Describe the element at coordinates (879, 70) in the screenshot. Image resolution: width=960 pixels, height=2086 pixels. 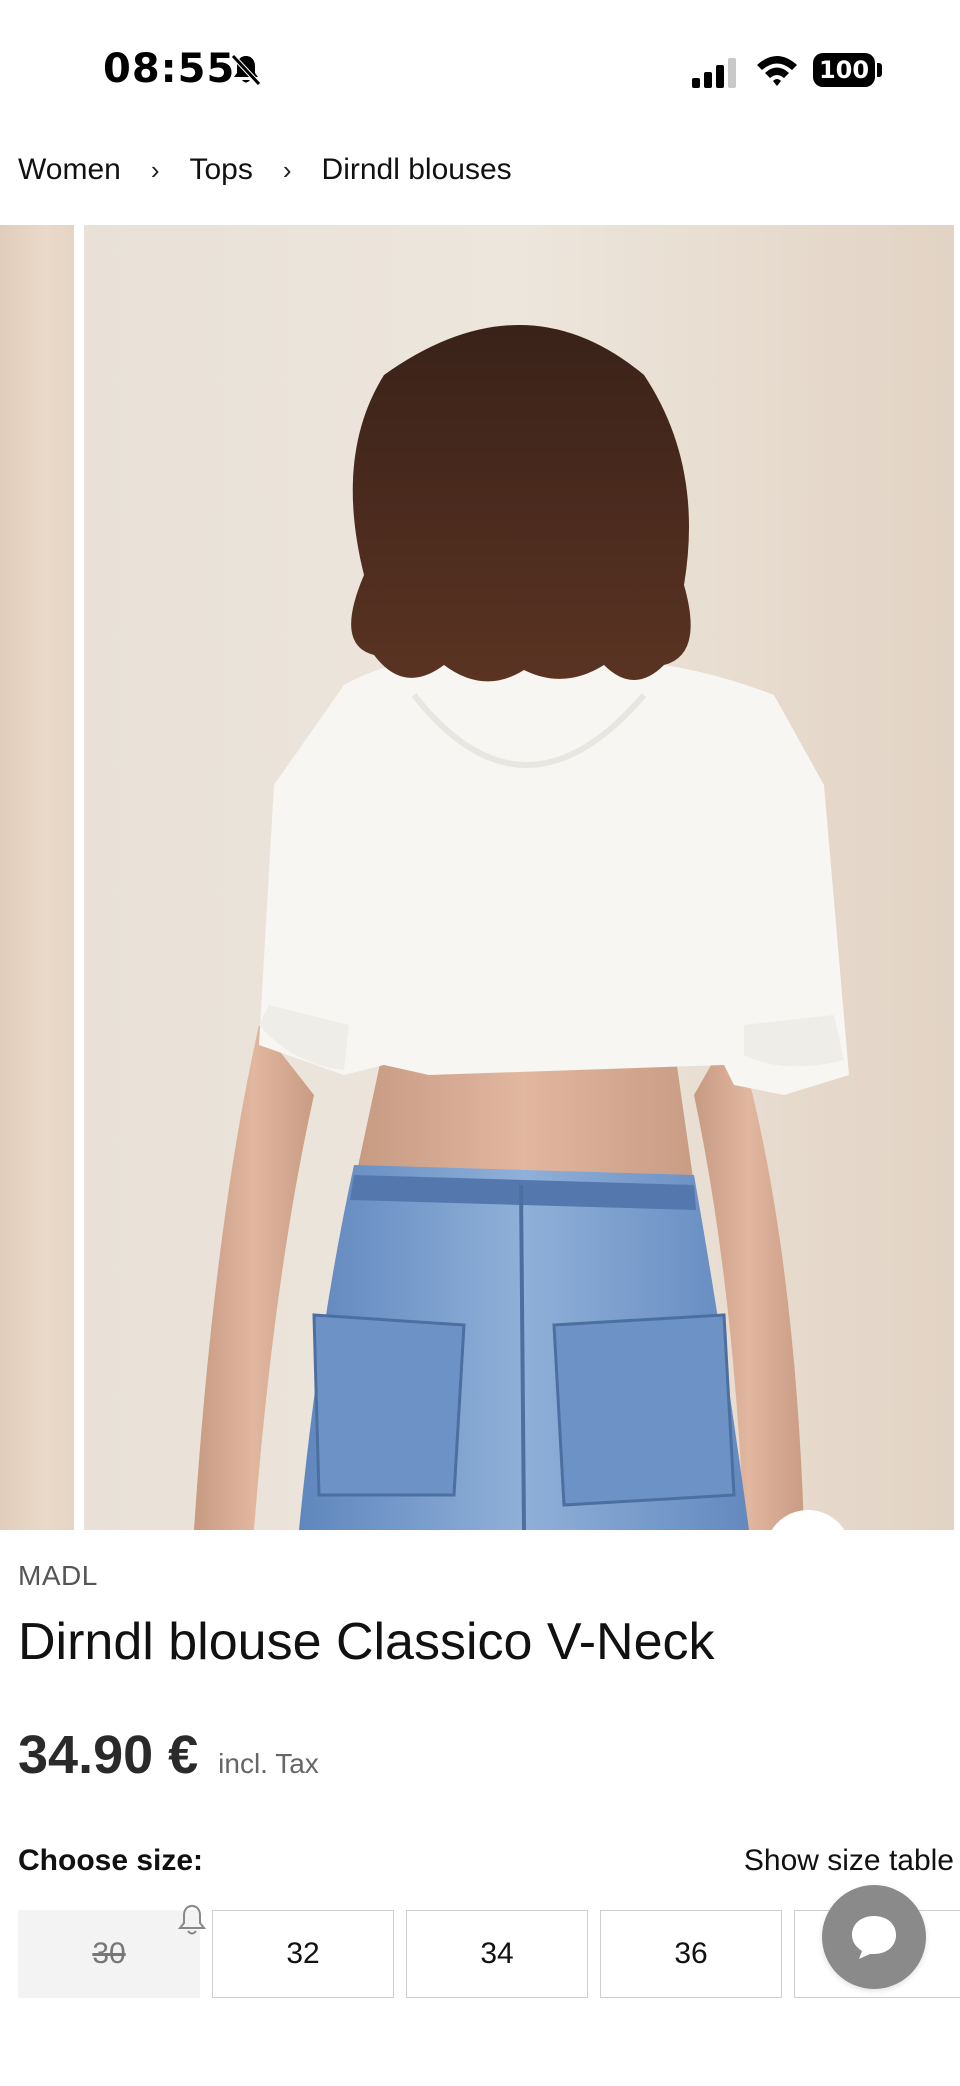
I see `battery-tip` at that location.